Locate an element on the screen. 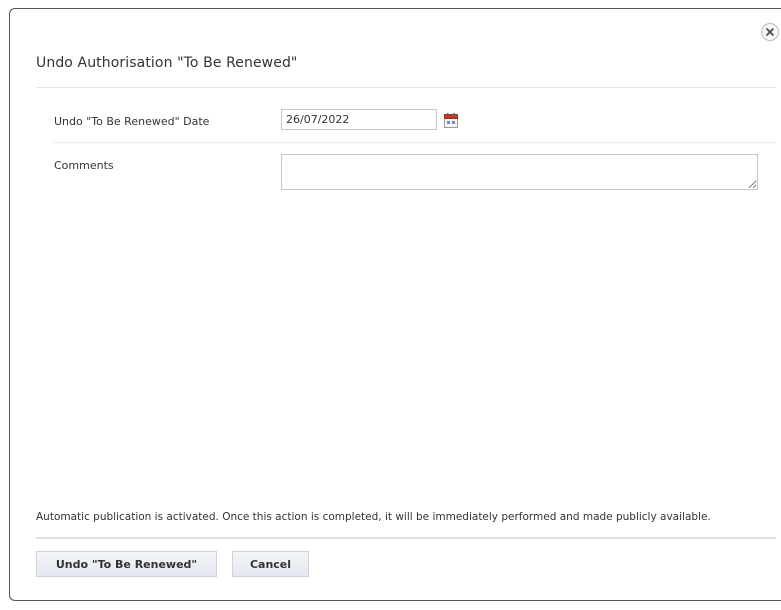 This screenshot has height=610, width=781. close-icon is located at coordinates (770, 32).